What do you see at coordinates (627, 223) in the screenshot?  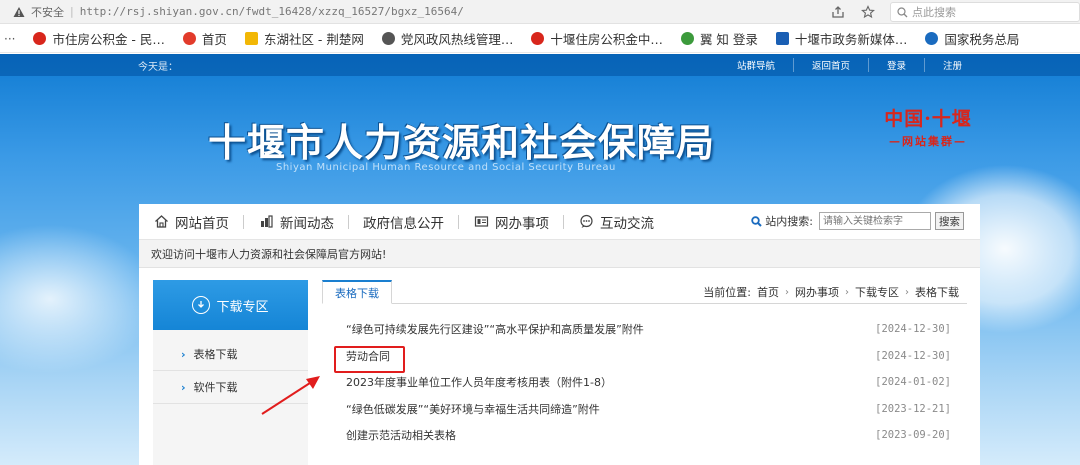 I see `nav-label: 互动交流` at bounding box center [627, 223].